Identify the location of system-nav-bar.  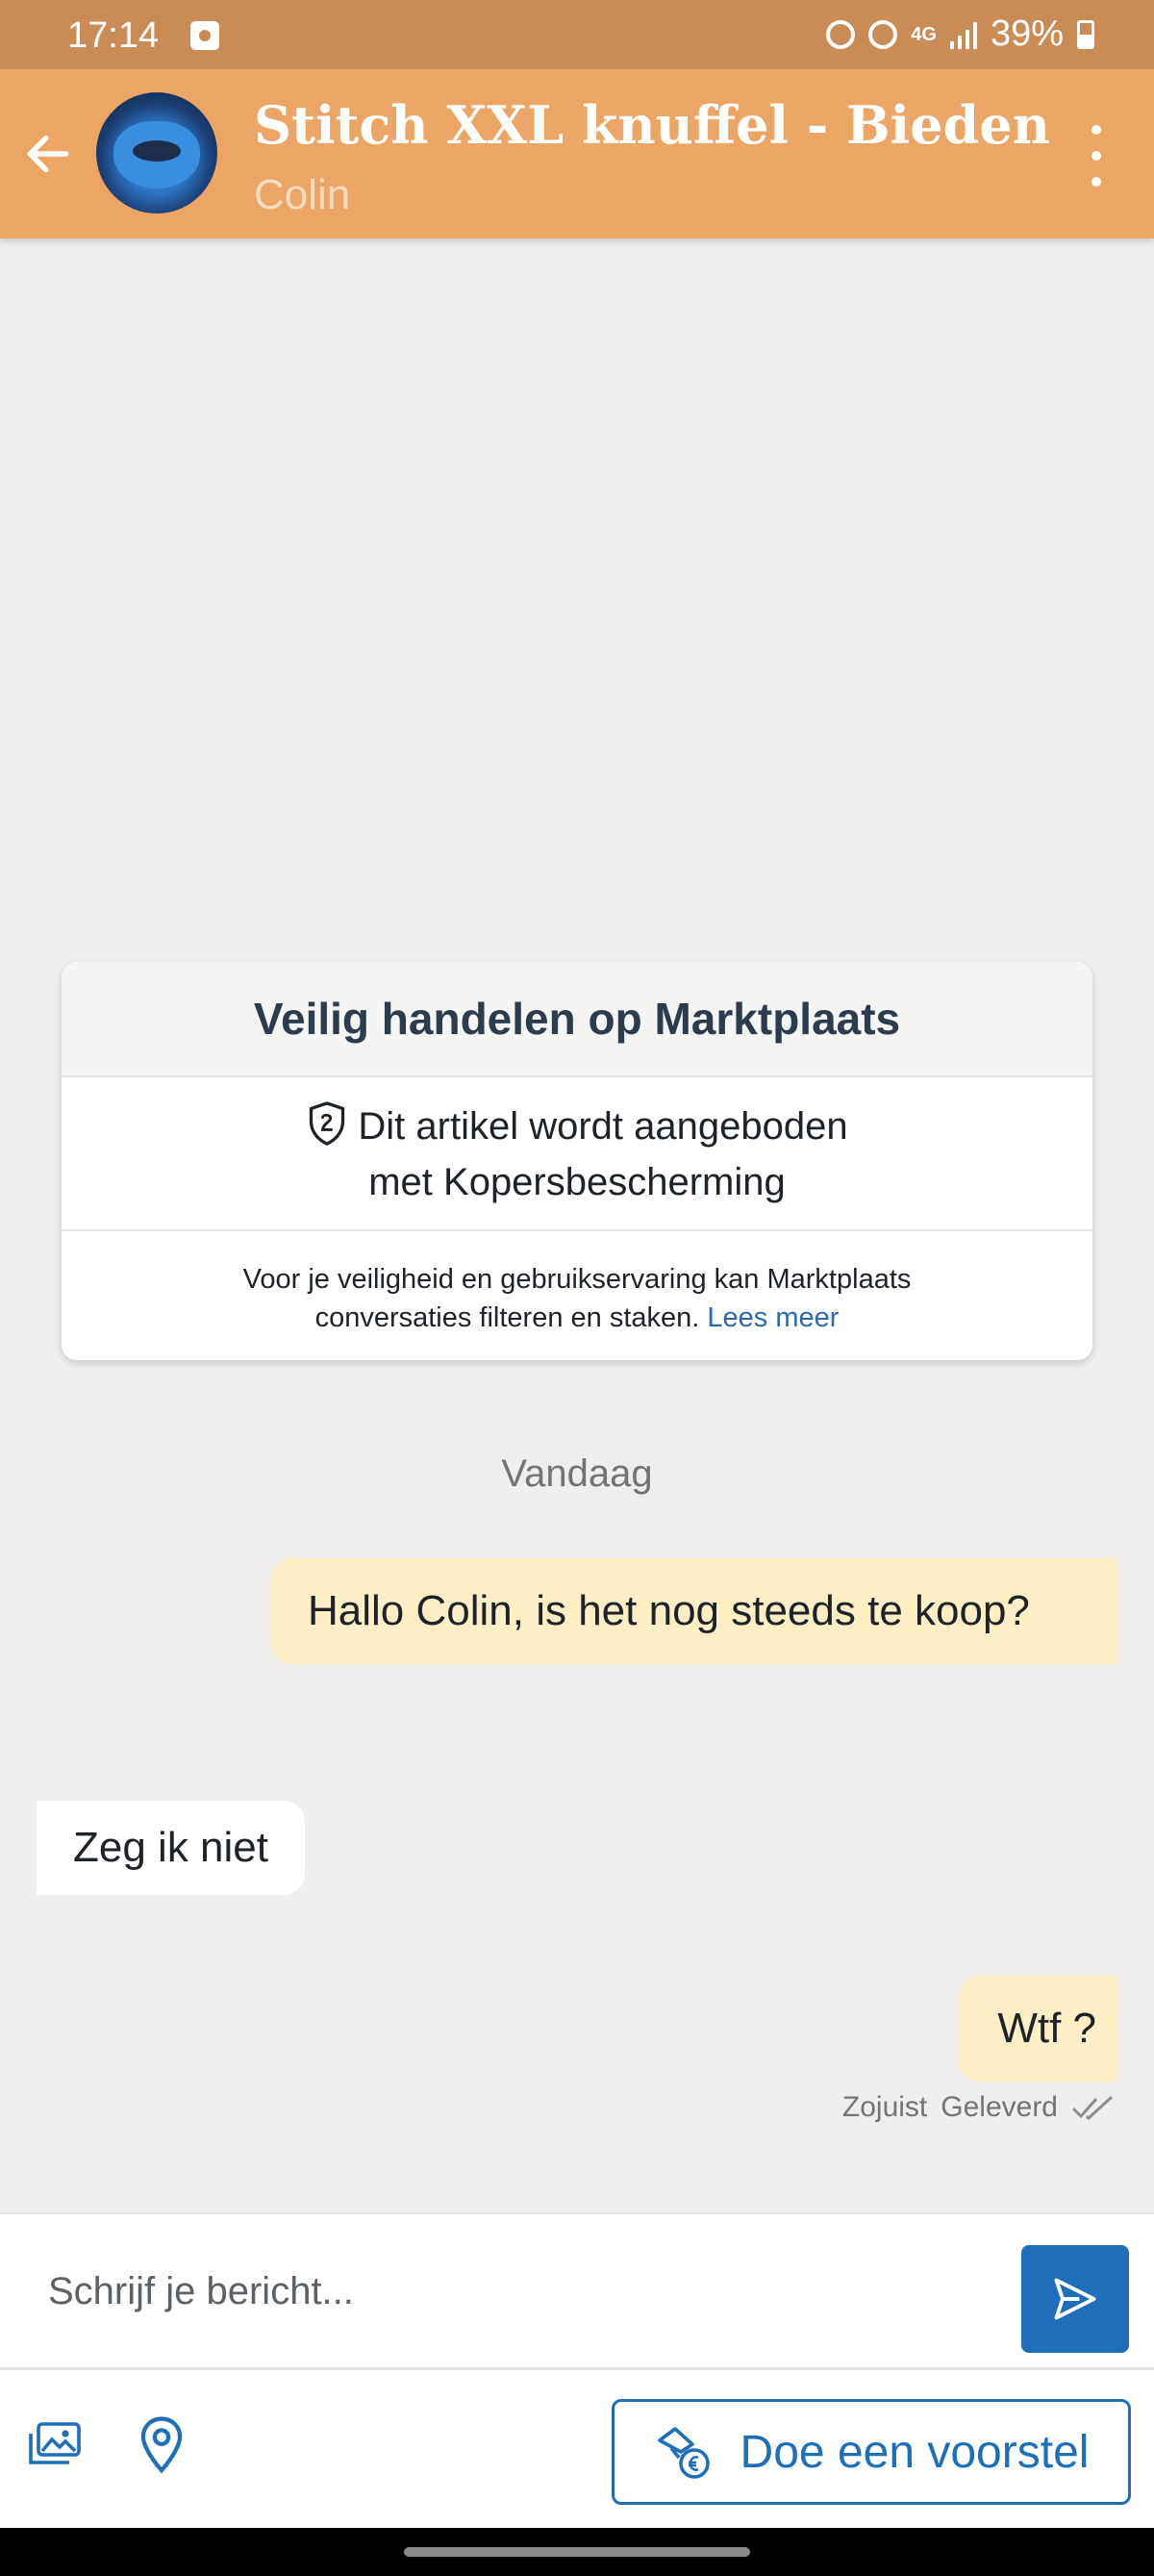
(577, 2552).